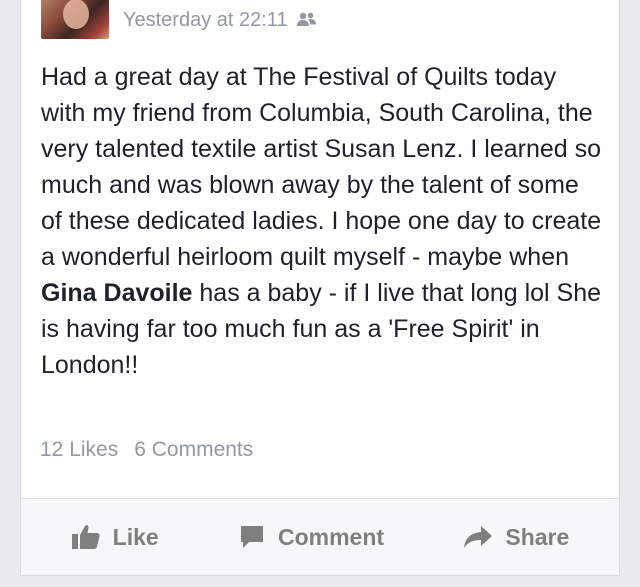  What do you see at coordinates (135, 536) in the screenshot?
I see `like-label: Like` at bounding box center [135, 536].